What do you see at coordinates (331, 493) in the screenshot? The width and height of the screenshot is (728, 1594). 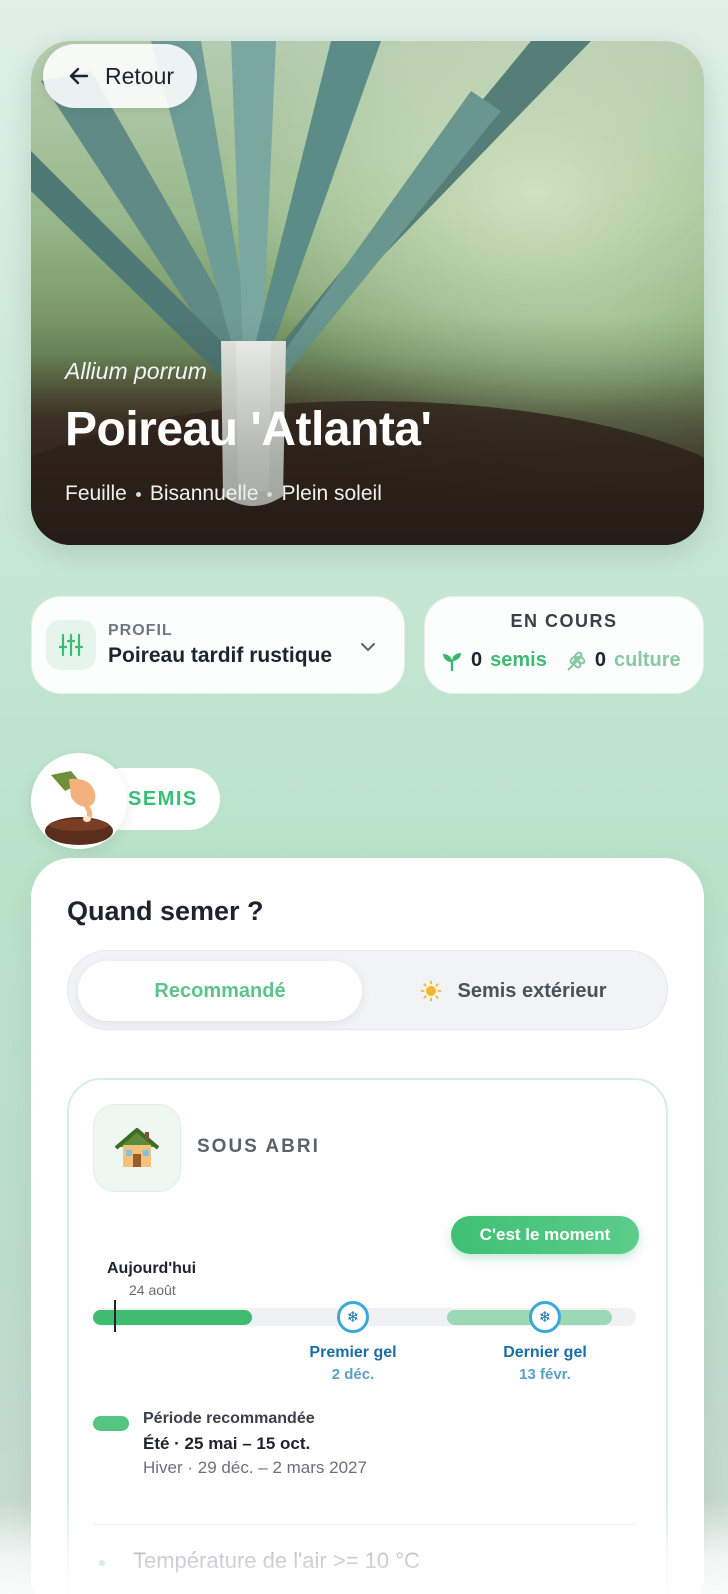 I see `tag-exposure: Plein soleil` at bounding box center [331, 493].